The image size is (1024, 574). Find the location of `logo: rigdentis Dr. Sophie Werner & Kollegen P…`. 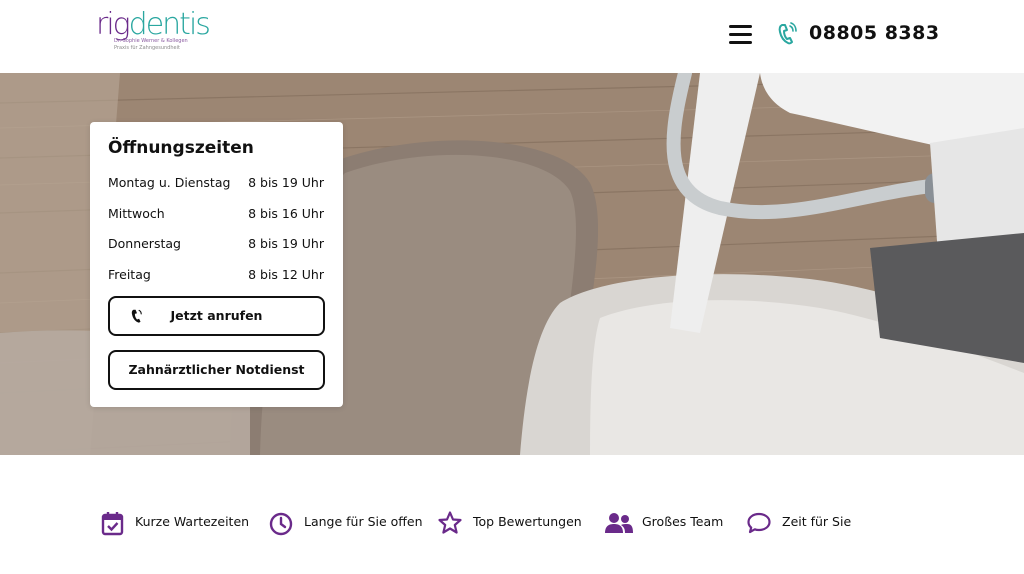

logo: rigdentis Dr. Sophie Werner & Kollegen P… is located at coordinates (156, 30).